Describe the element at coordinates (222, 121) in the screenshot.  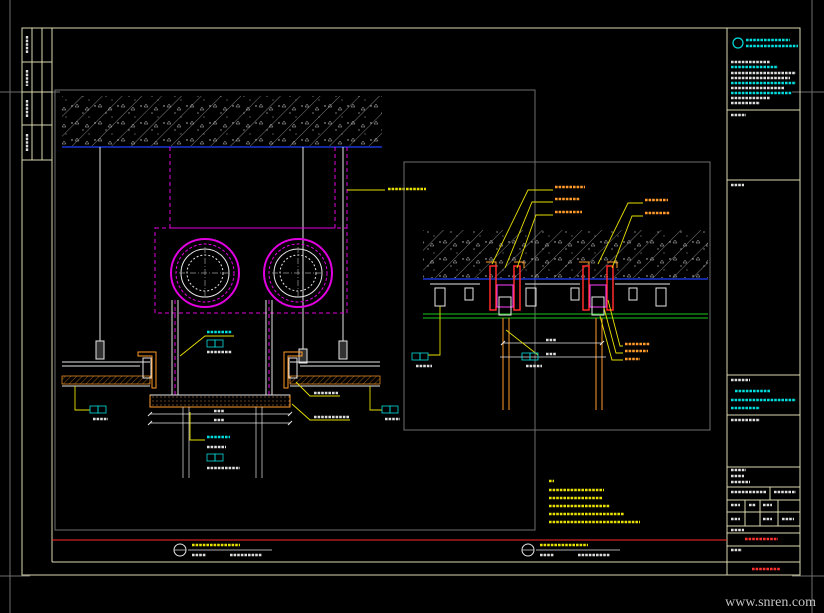
I see `detail-1-slab-aggregate` at that location.